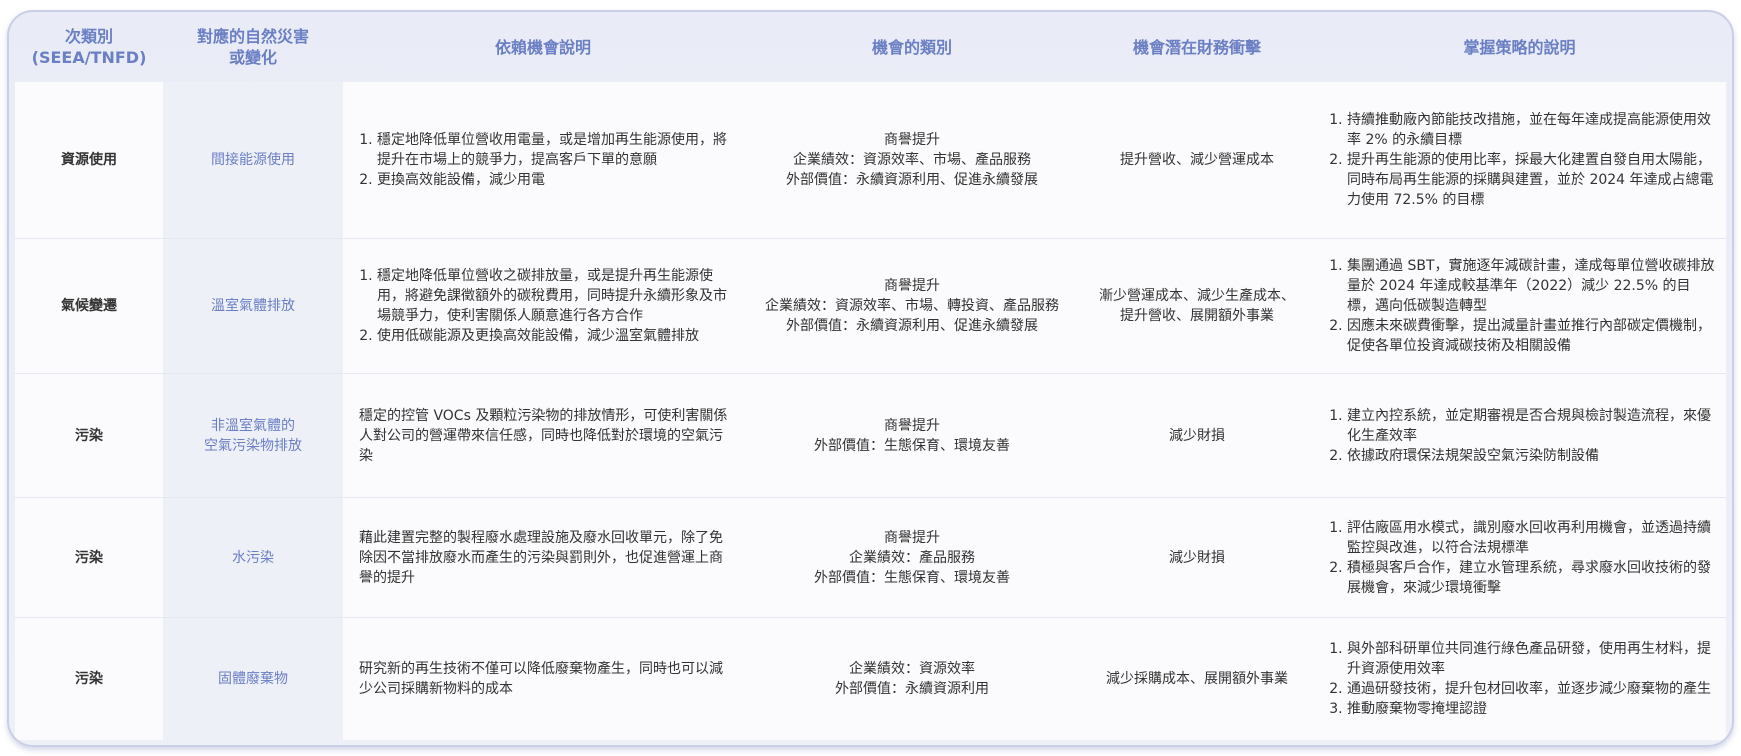  I want to click on header-strategy: 掌握策略的說明, so click(1519, 47).